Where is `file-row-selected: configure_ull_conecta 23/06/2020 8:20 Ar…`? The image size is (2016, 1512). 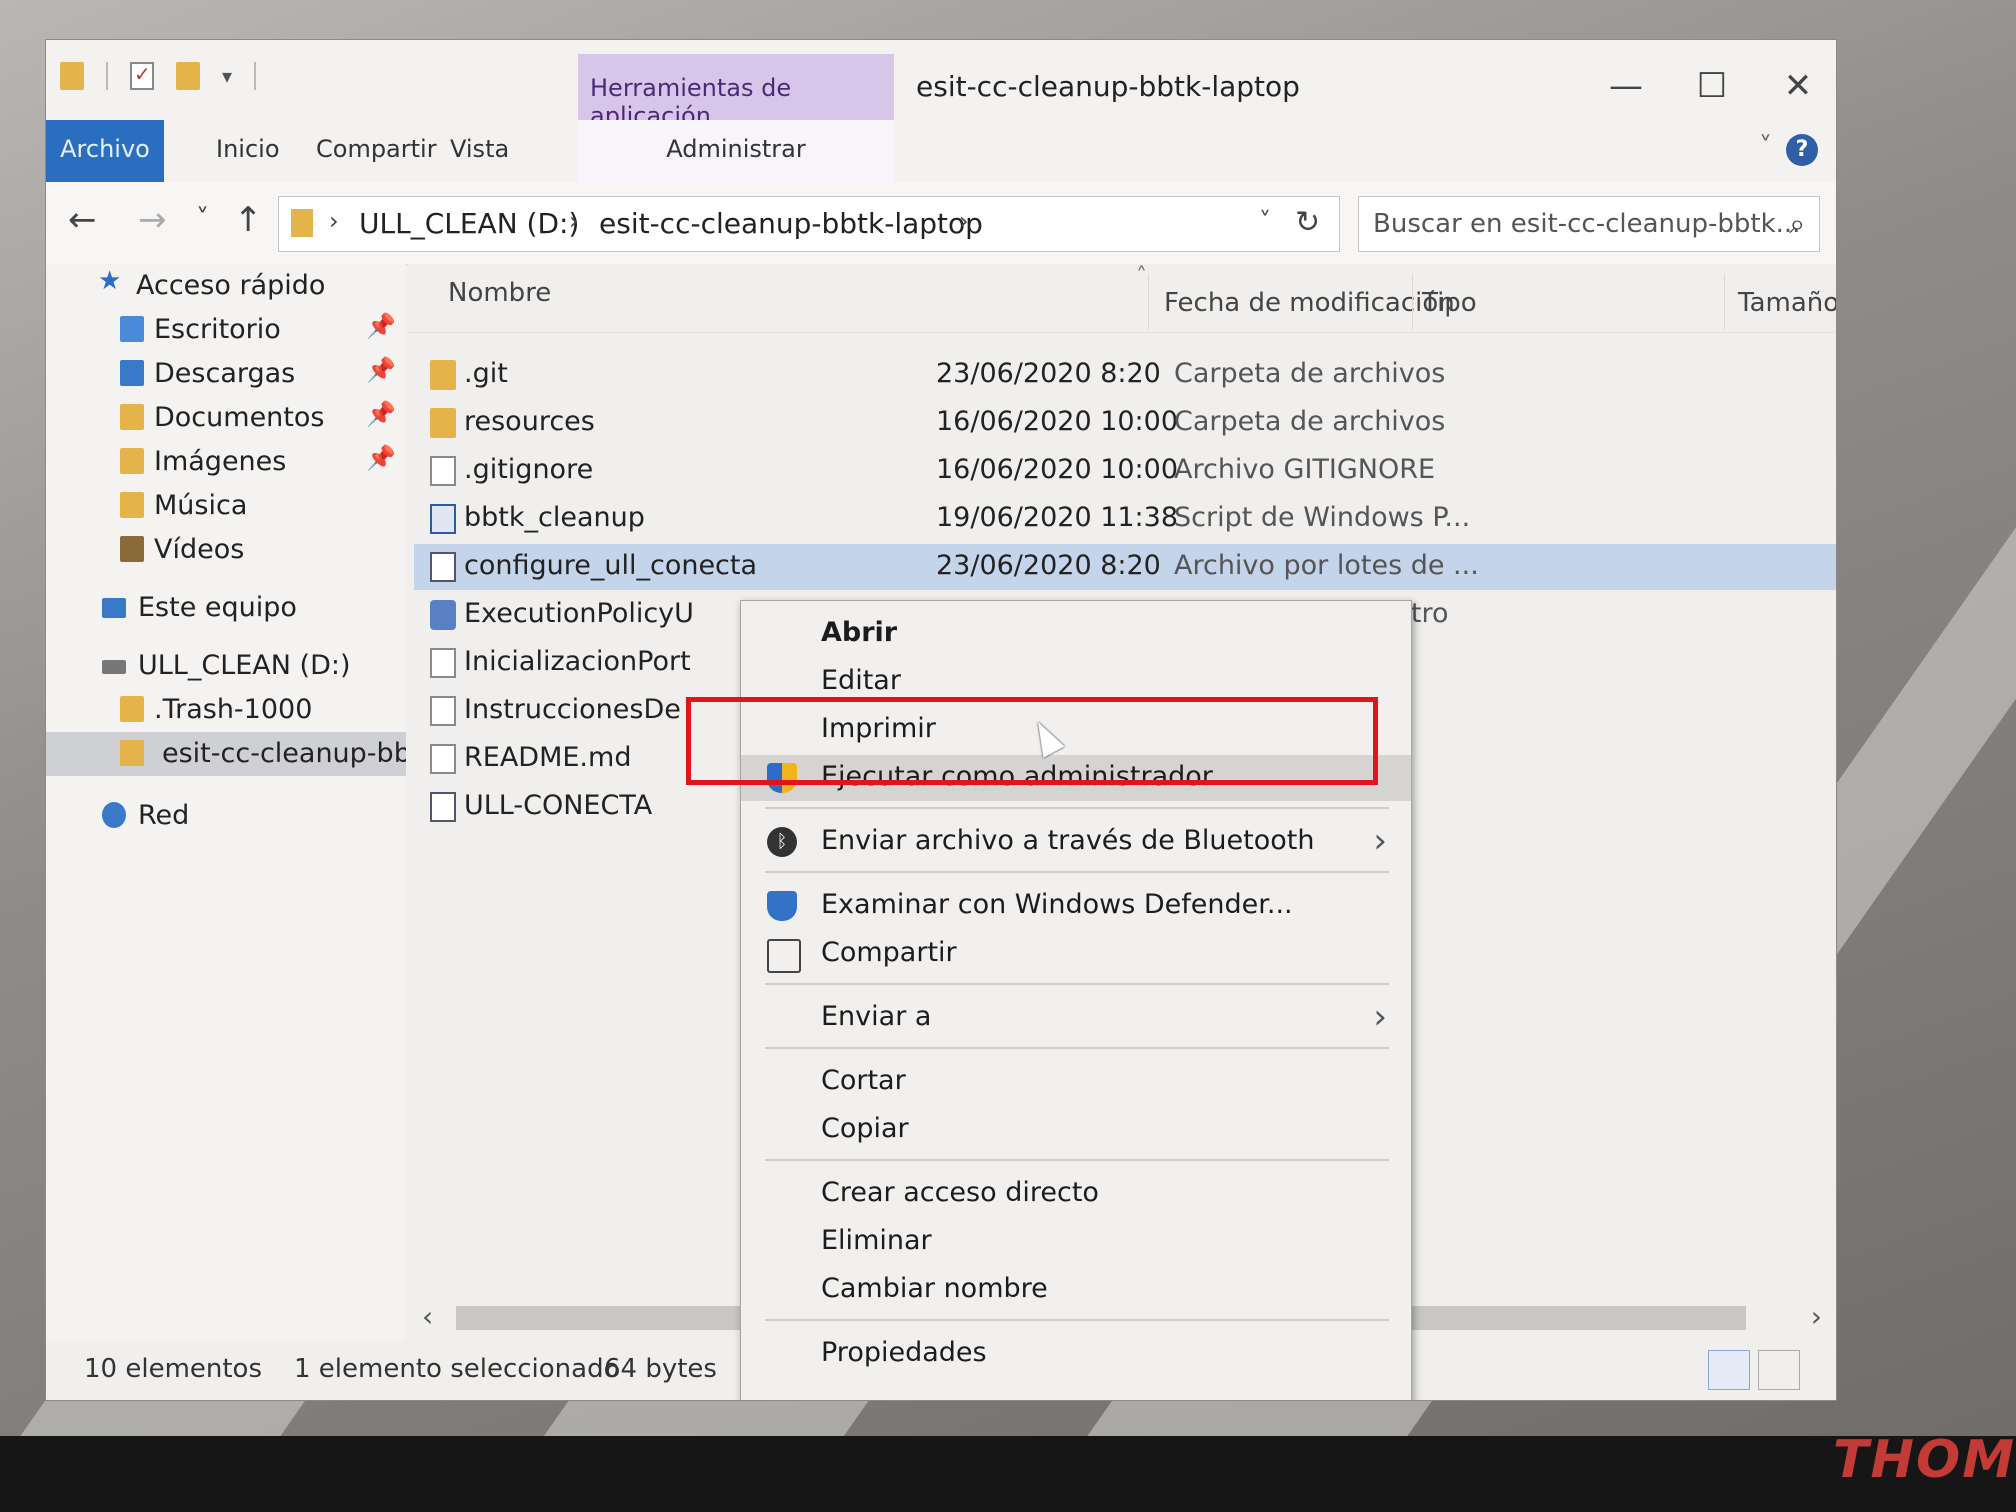
file-row-selected: configure_ull_conecta 23/06/2020 8:20 Ar… is located at coordinates (1125, 567).